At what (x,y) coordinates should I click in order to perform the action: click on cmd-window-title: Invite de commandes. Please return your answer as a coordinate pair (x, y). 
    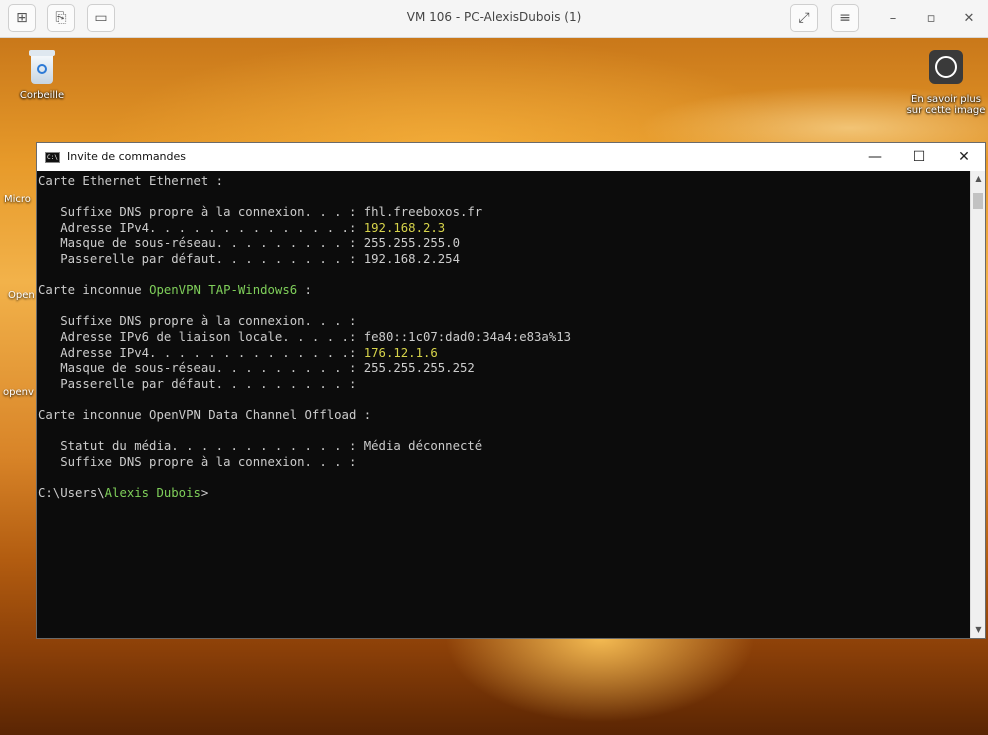
    Looking at the image, I should click on (127, 156).